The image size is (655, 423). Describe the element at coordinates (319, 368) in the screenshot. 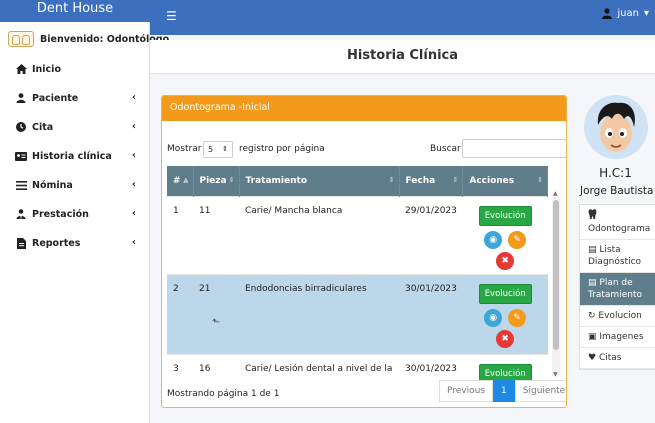

I see `cell-tratamiento: Carie/ Lesión dental a nivel de la` at that location.